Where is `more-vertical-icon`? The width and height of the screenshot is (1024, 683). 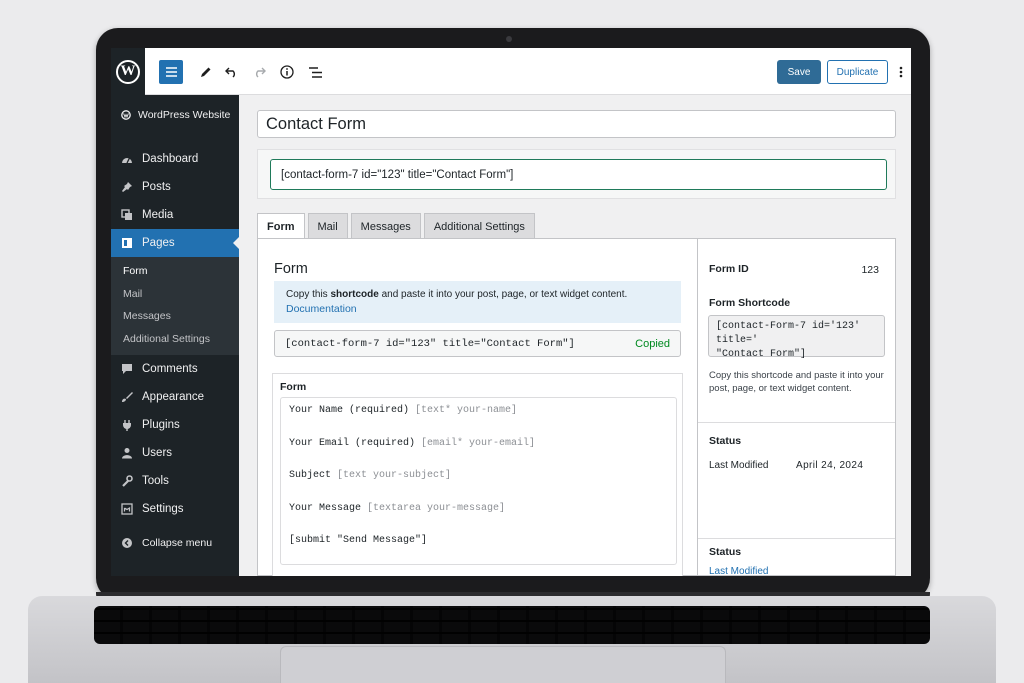 more-vertical-icon is located at coordinates (901, 72).